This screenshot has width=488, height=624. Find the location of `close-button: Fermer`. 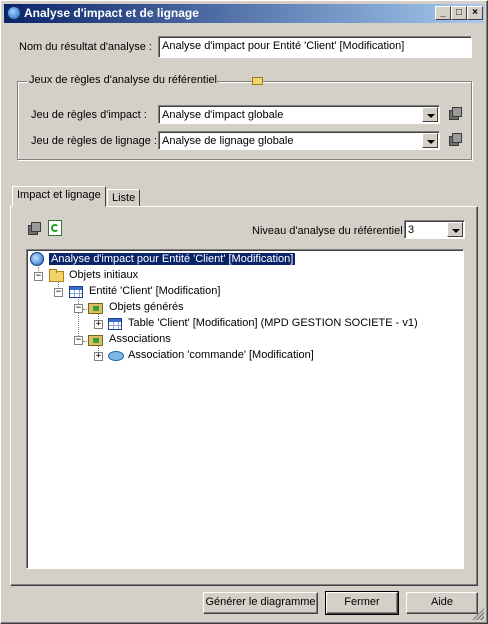

close-button: Fermer is located at coordinates (362, 603).